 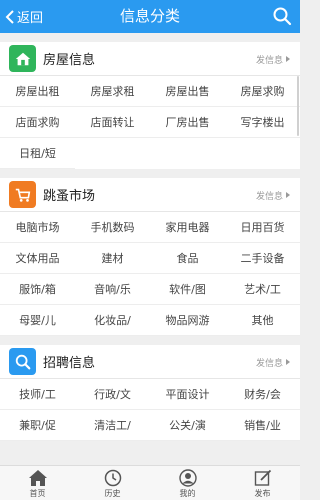 What do you see at coordinates (112, 227) in the screenshot?
I see `category-item: 手机数码` at bounding box center [112, 227].